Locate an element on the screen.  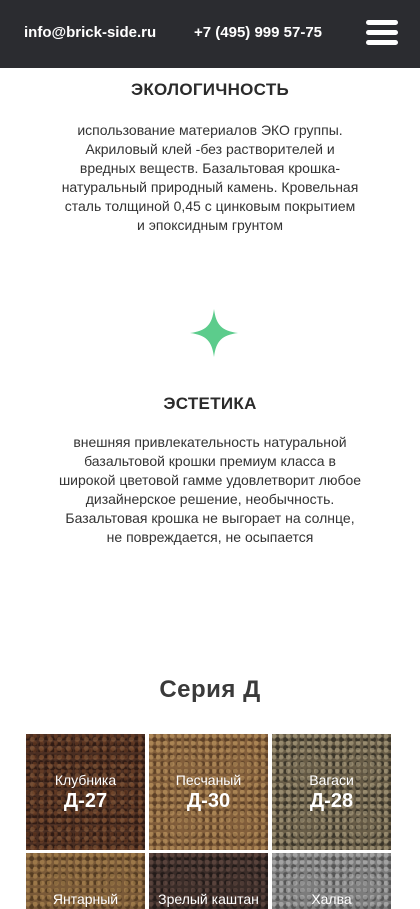
tile-code: Д-30 is located at coordinates (208, 801).